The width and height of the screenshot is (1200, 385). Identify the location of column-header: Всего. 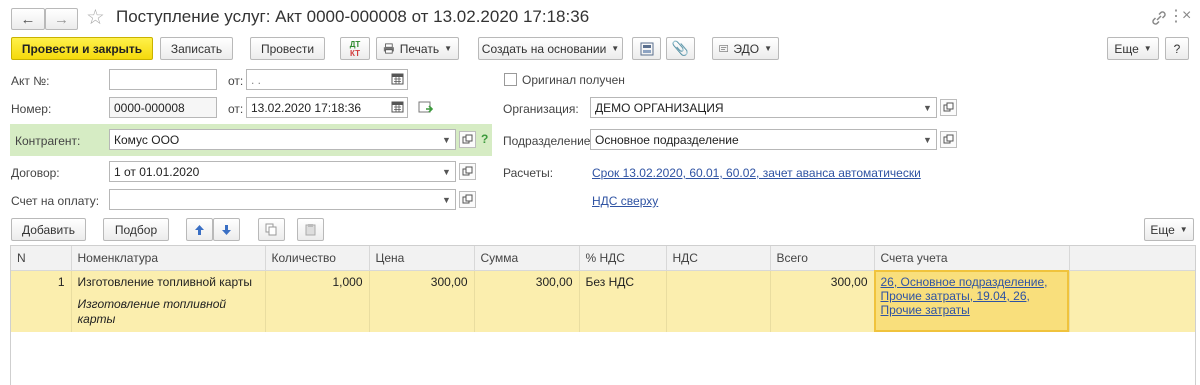
(822, 258).